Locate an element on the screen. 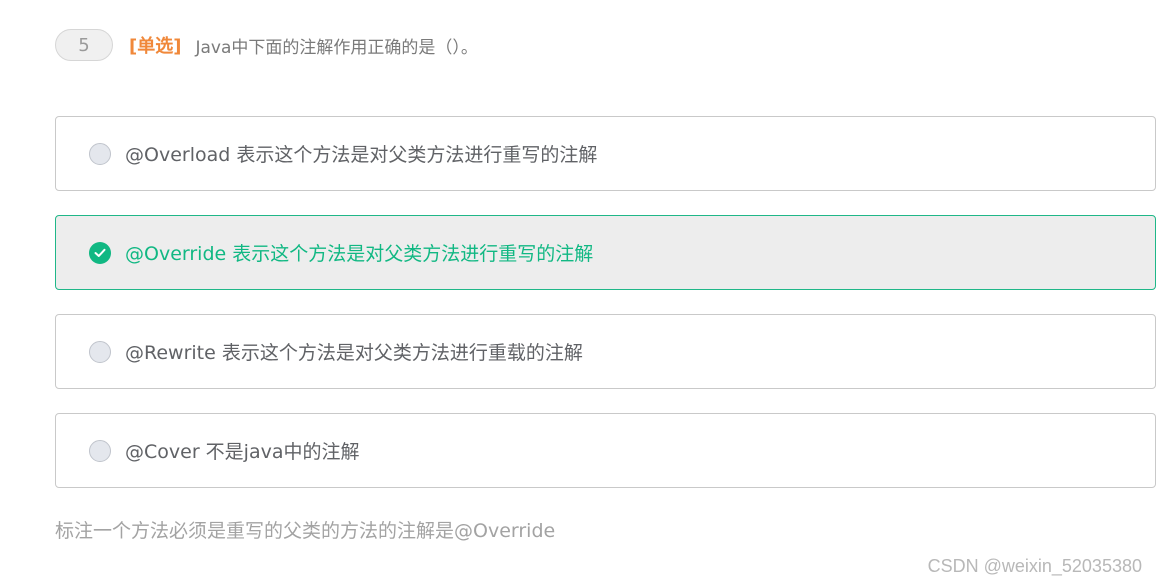 The width and height of the screenshot is (1158, 587). check-circle-icon is located at coordinates (100, 252).